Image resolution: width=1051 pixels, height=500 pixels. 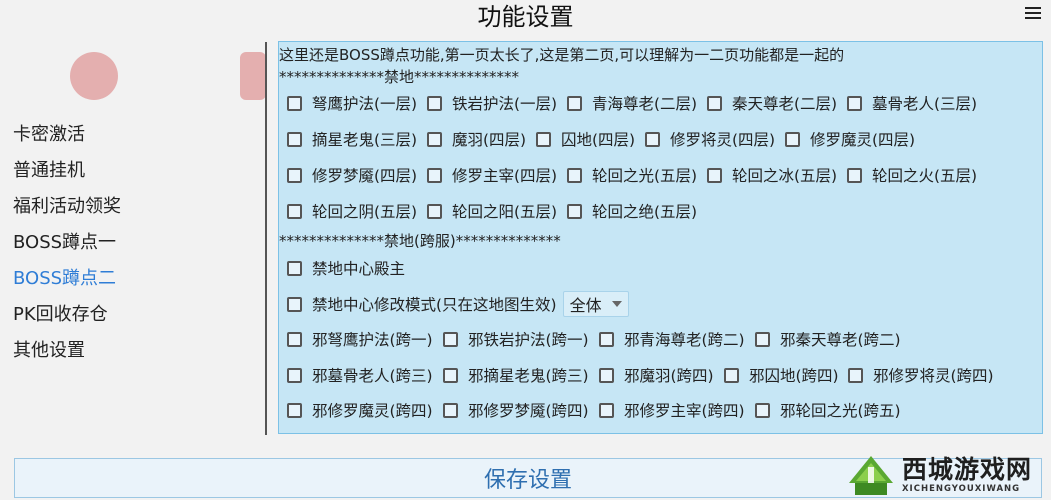 I want to click on checkbox-label: 修罗将灵(四层), so click(x=723, y=140).